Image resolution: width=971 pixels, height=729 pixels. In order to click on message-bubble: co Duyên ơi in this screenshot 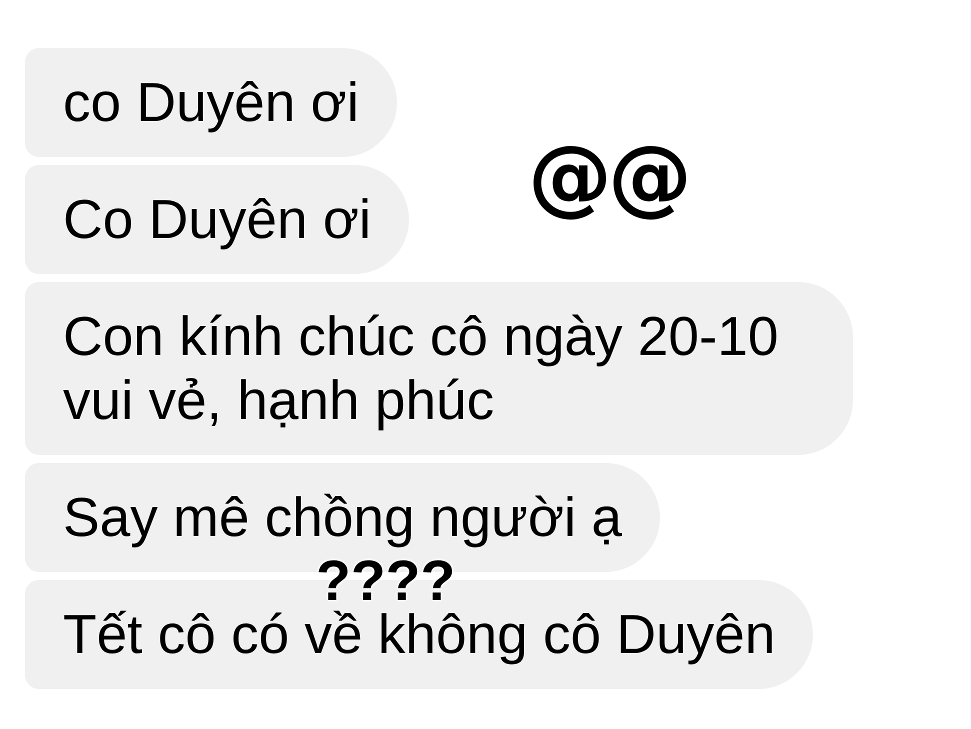, I will do `click(211, 102)`.